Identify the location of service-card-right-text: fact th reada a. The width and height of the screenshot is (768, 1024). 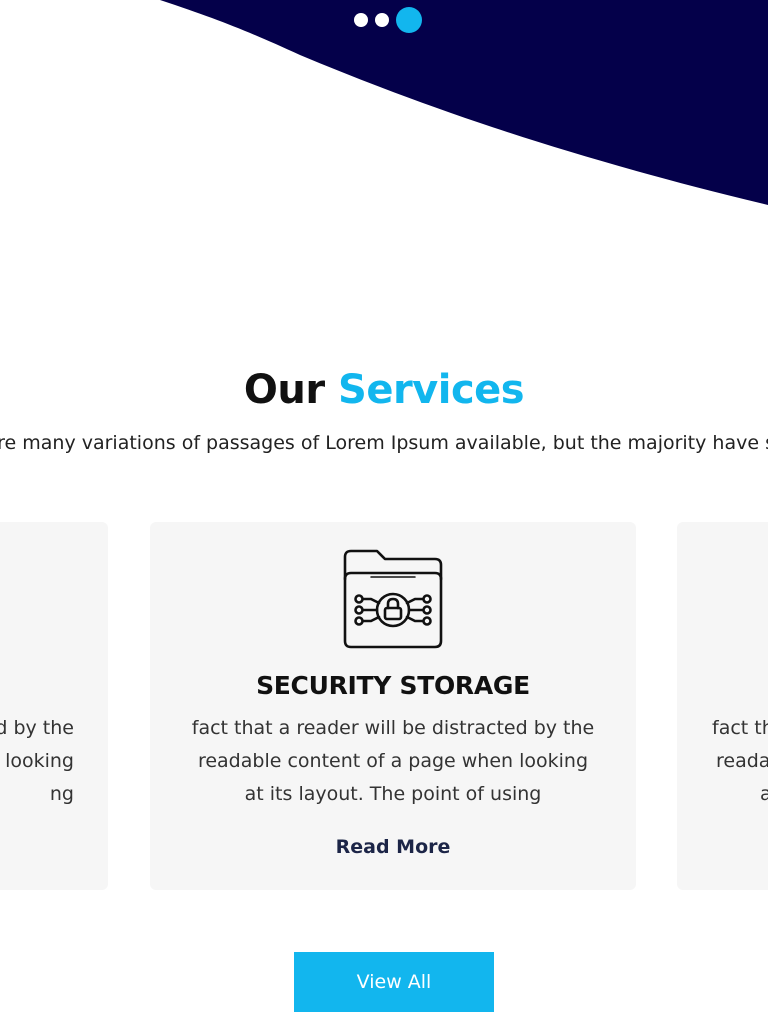
(740, 761).